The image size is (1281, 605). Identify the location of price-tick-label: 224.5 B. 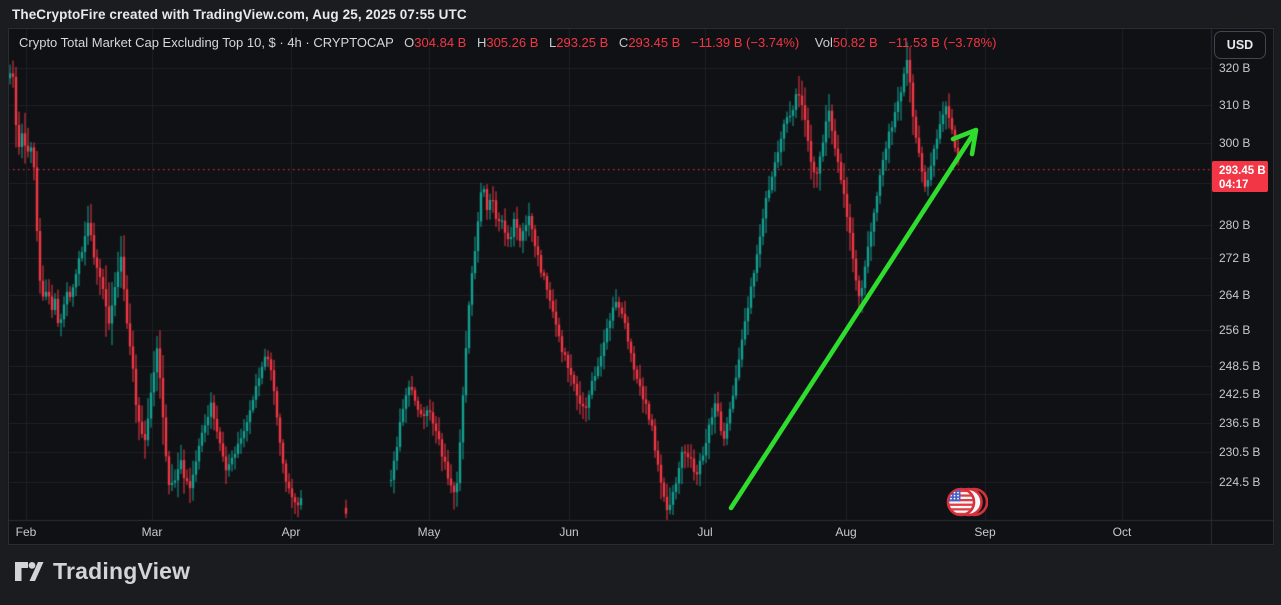
(1240, 482).